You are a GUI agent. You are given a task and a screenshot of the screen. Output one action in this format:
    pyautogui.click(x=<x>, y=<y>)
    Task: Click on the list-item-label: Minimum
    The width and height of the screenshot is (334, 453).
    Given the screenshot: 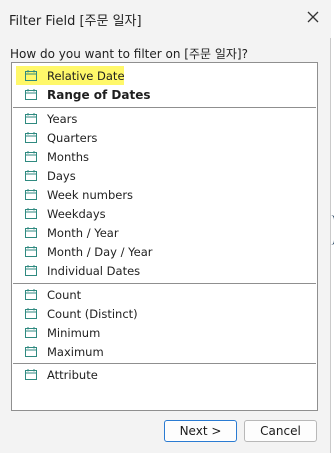 What is the action you would take?
    pyautogui.click(x=74, y=333)
    